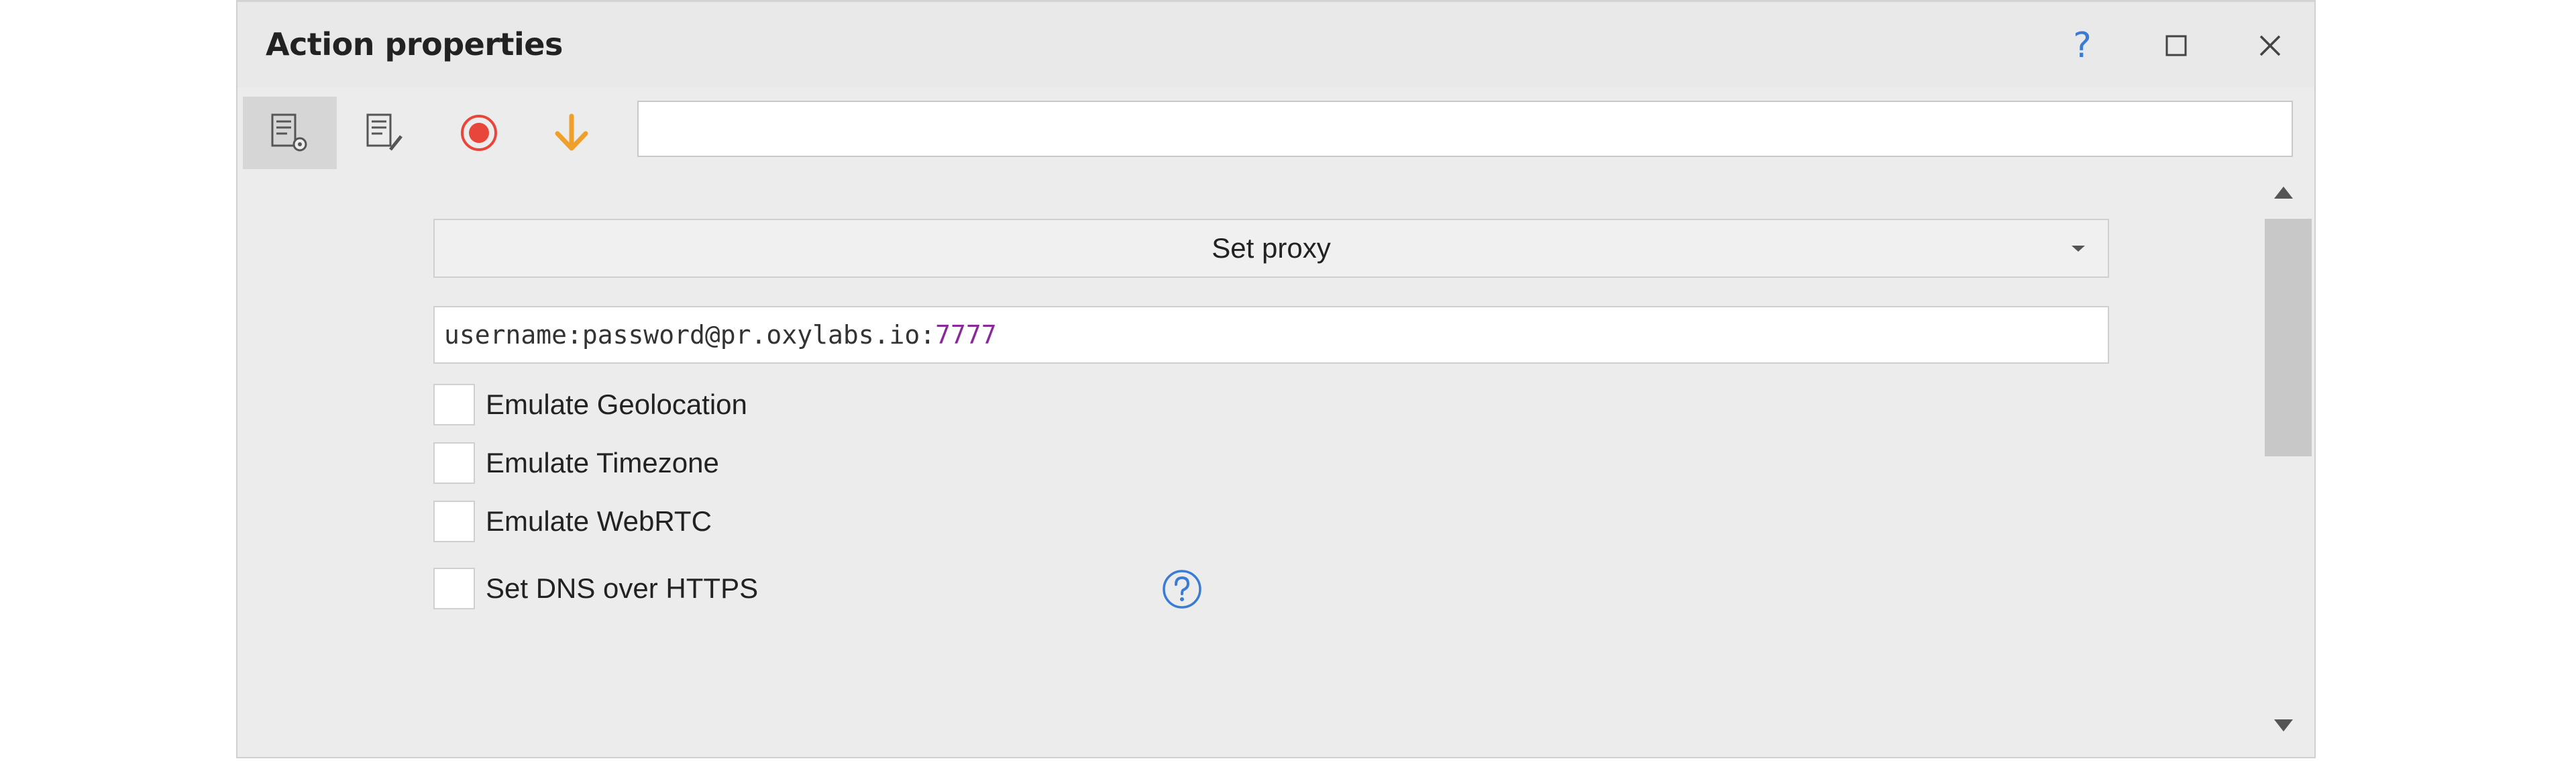 The height and width of the screenshot is (761, 2576). I want to click on option-emulate-timezone: Emulate Timezone, so click(576, 463).